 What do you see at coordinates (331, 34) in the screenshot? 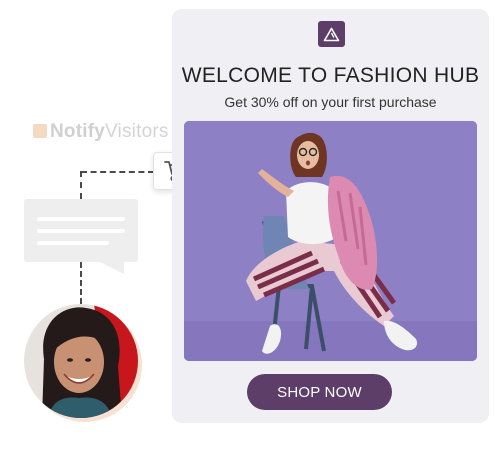
I see `triangle-logo-icon` at bounding box center [331, 34].